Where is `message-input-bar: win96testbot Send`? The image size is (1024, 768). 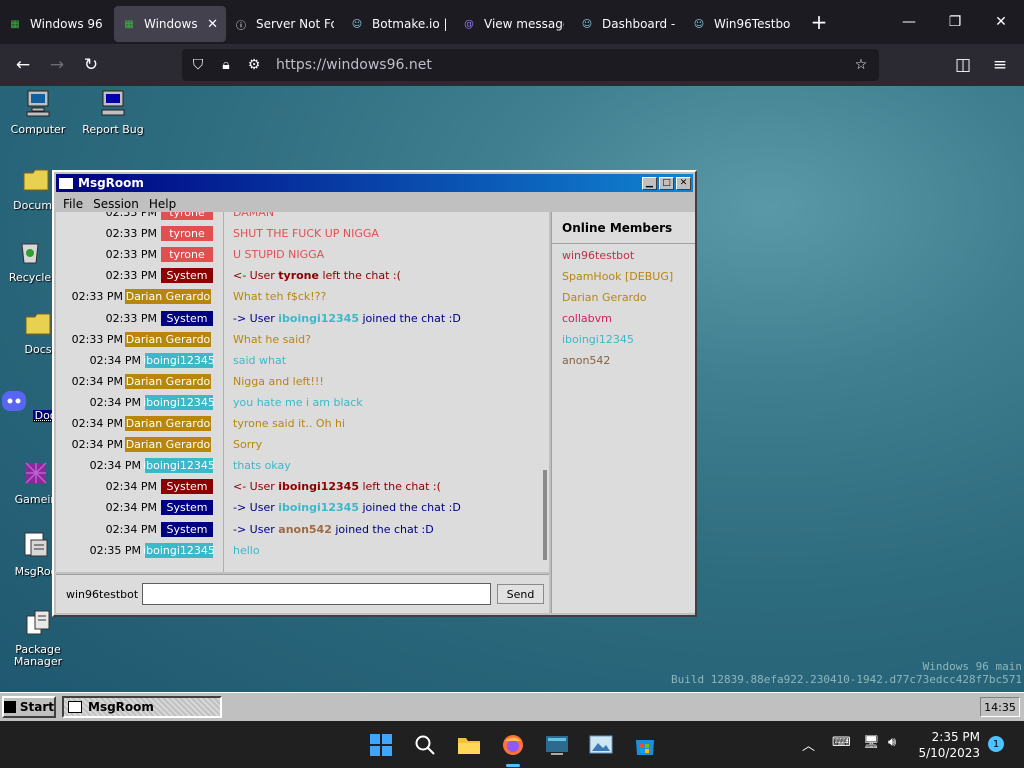
message-input-bar: win96testbot Send is located at coordinates (302, 593).